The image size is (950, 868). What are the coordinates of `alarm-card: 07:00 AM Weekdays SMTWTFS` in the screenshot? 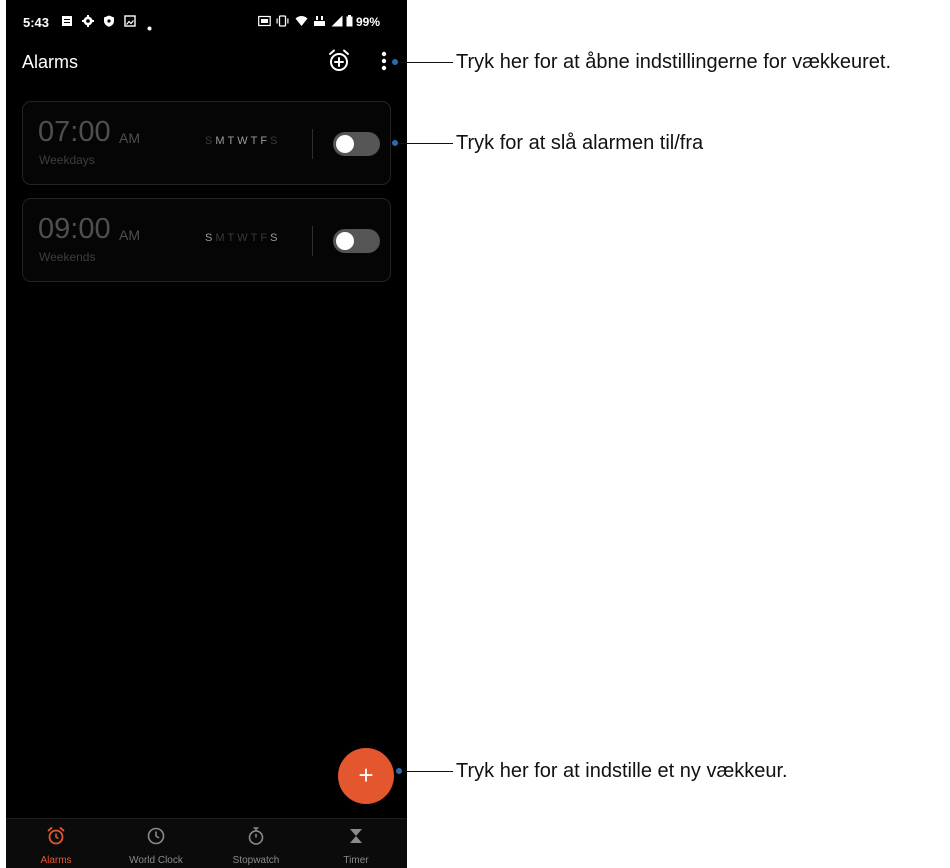 It's located at (206, 143).